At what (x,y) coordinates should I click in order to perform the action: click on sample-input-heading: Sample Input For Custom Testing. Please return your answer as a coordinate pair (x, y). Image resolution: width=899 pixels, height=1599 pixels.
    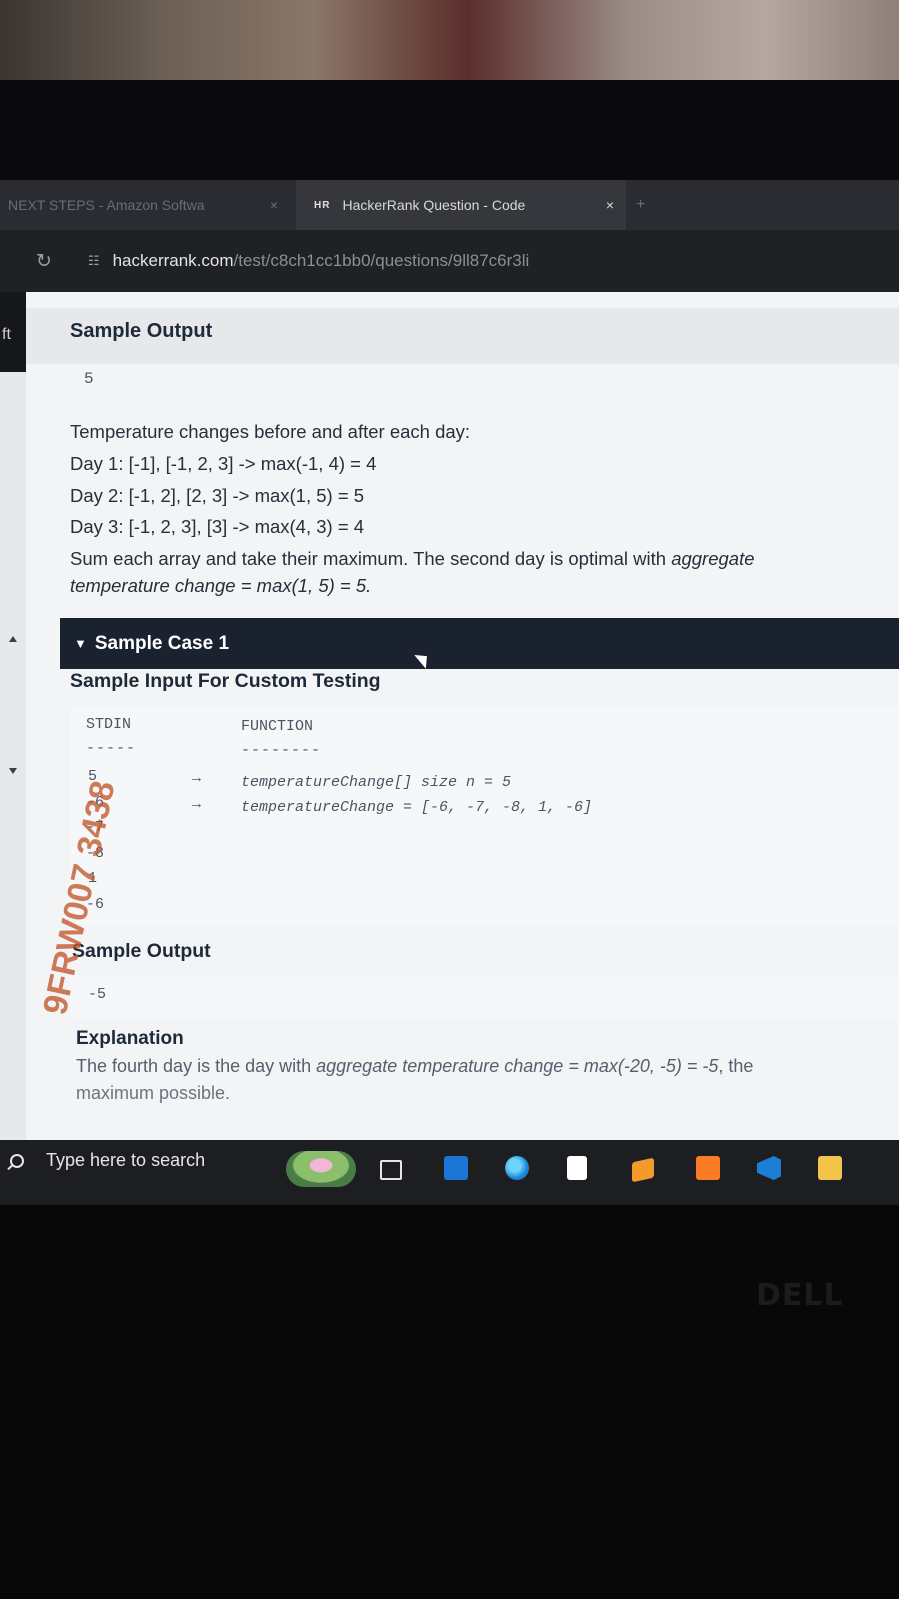
    Looking at the image, I should click on (225, 681).